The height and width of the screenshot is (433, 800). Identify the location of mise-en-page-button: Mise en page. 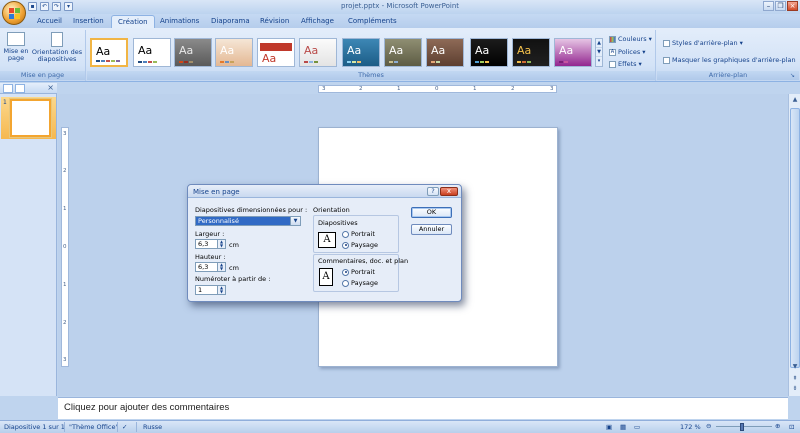
(16, 47).